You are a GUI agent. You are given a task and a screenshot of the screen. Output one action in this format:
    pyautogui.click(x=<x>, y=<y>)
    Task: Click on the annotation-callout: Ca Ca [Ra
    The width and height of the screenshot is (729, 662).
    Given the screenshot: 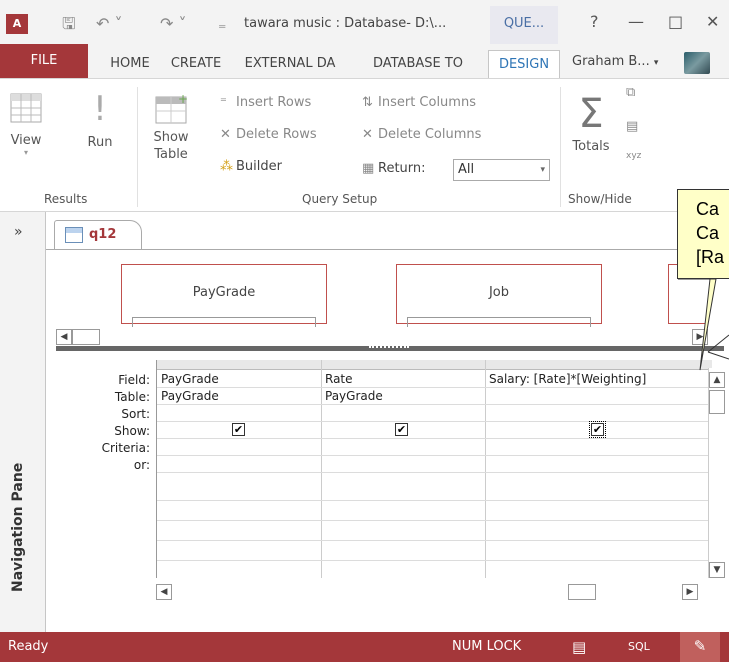 What is the action you would take?
    pyautogui.click(x=703, y=234)
    